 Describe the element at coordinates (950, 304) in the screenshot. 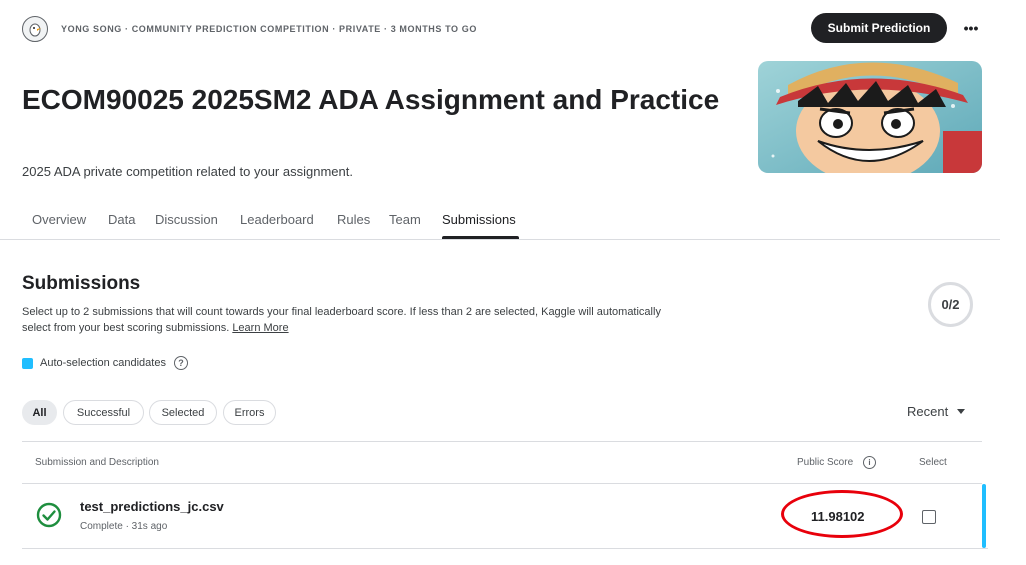

I see `selection-counter: 0/2` at that location.